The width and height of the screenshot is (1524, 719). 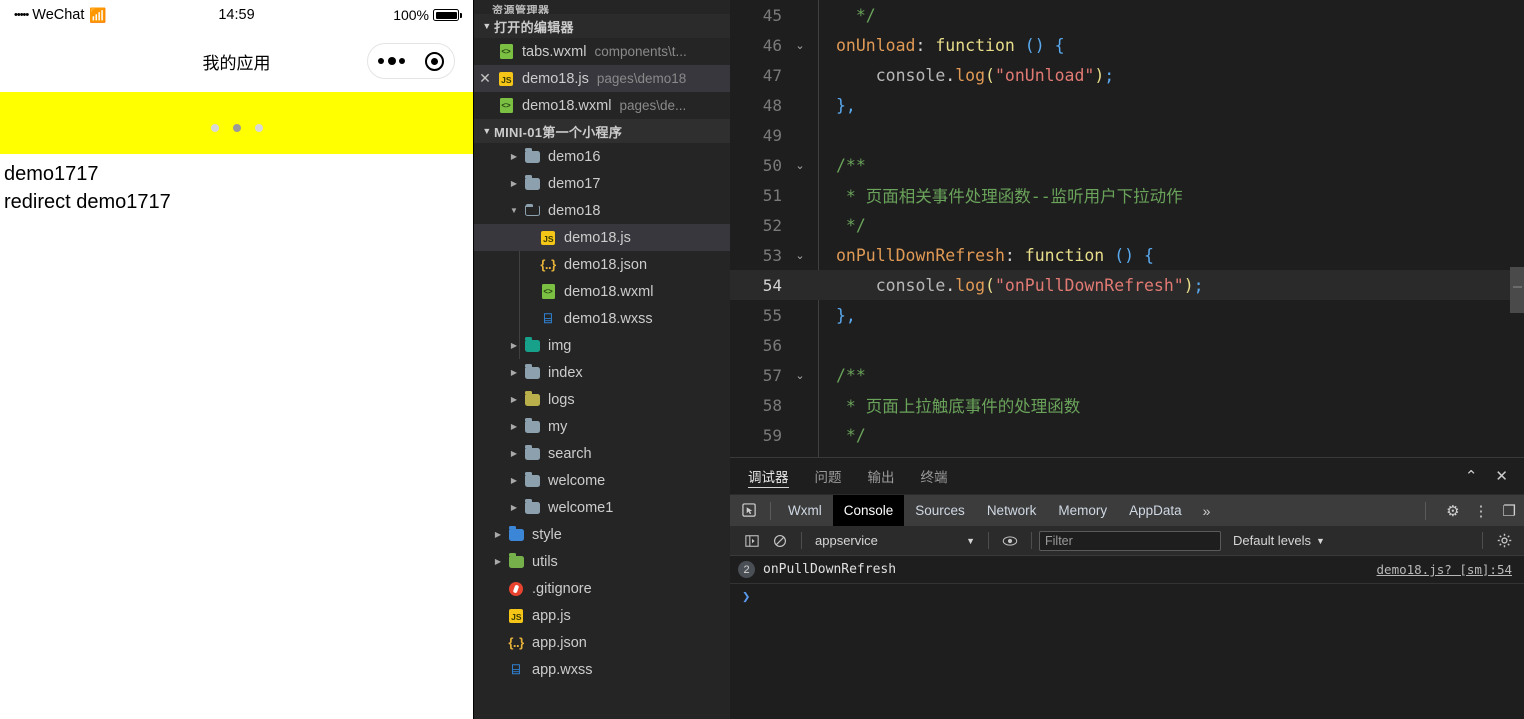 What do you see at coordinates (805, 511) in the screenshot?
I see `devtools-tab-wxml: Wxml` at bounding box center [805, 511].